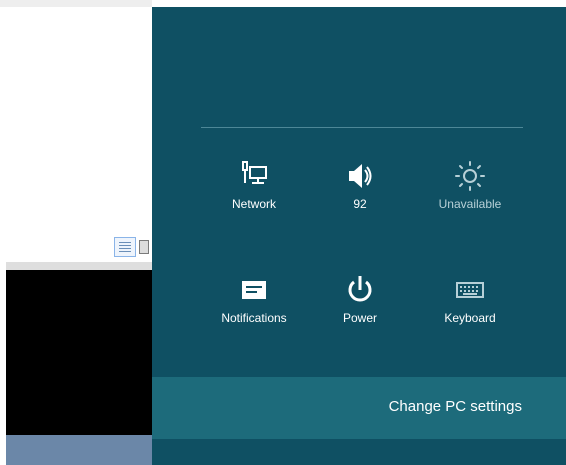 The width and height of the screenshot is (566, 465). I want to click on volume-label: 92, so click(360, 204).